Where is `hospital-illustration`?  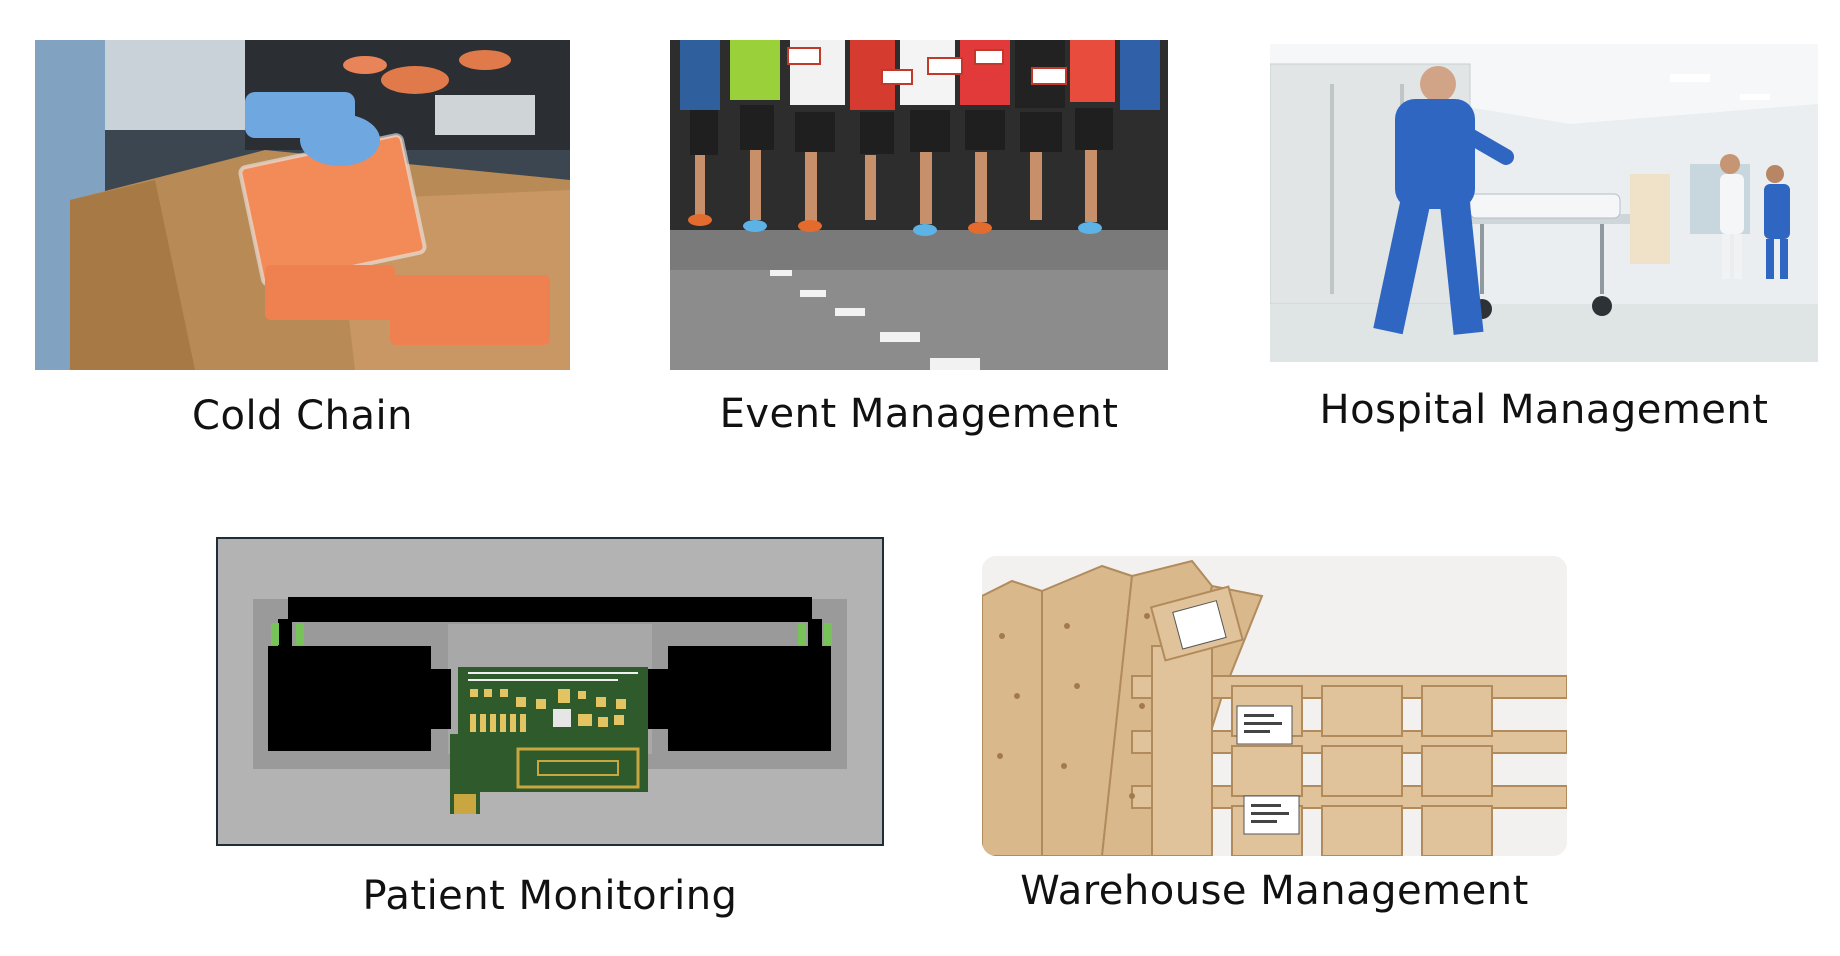 hospital-illustration is located at coordinates (1544, 203).